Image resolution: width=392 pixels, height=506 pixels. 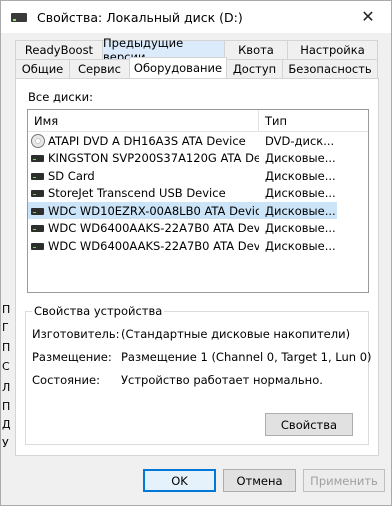 I want to click on ok-button: OK, so click(x=179, y=480).